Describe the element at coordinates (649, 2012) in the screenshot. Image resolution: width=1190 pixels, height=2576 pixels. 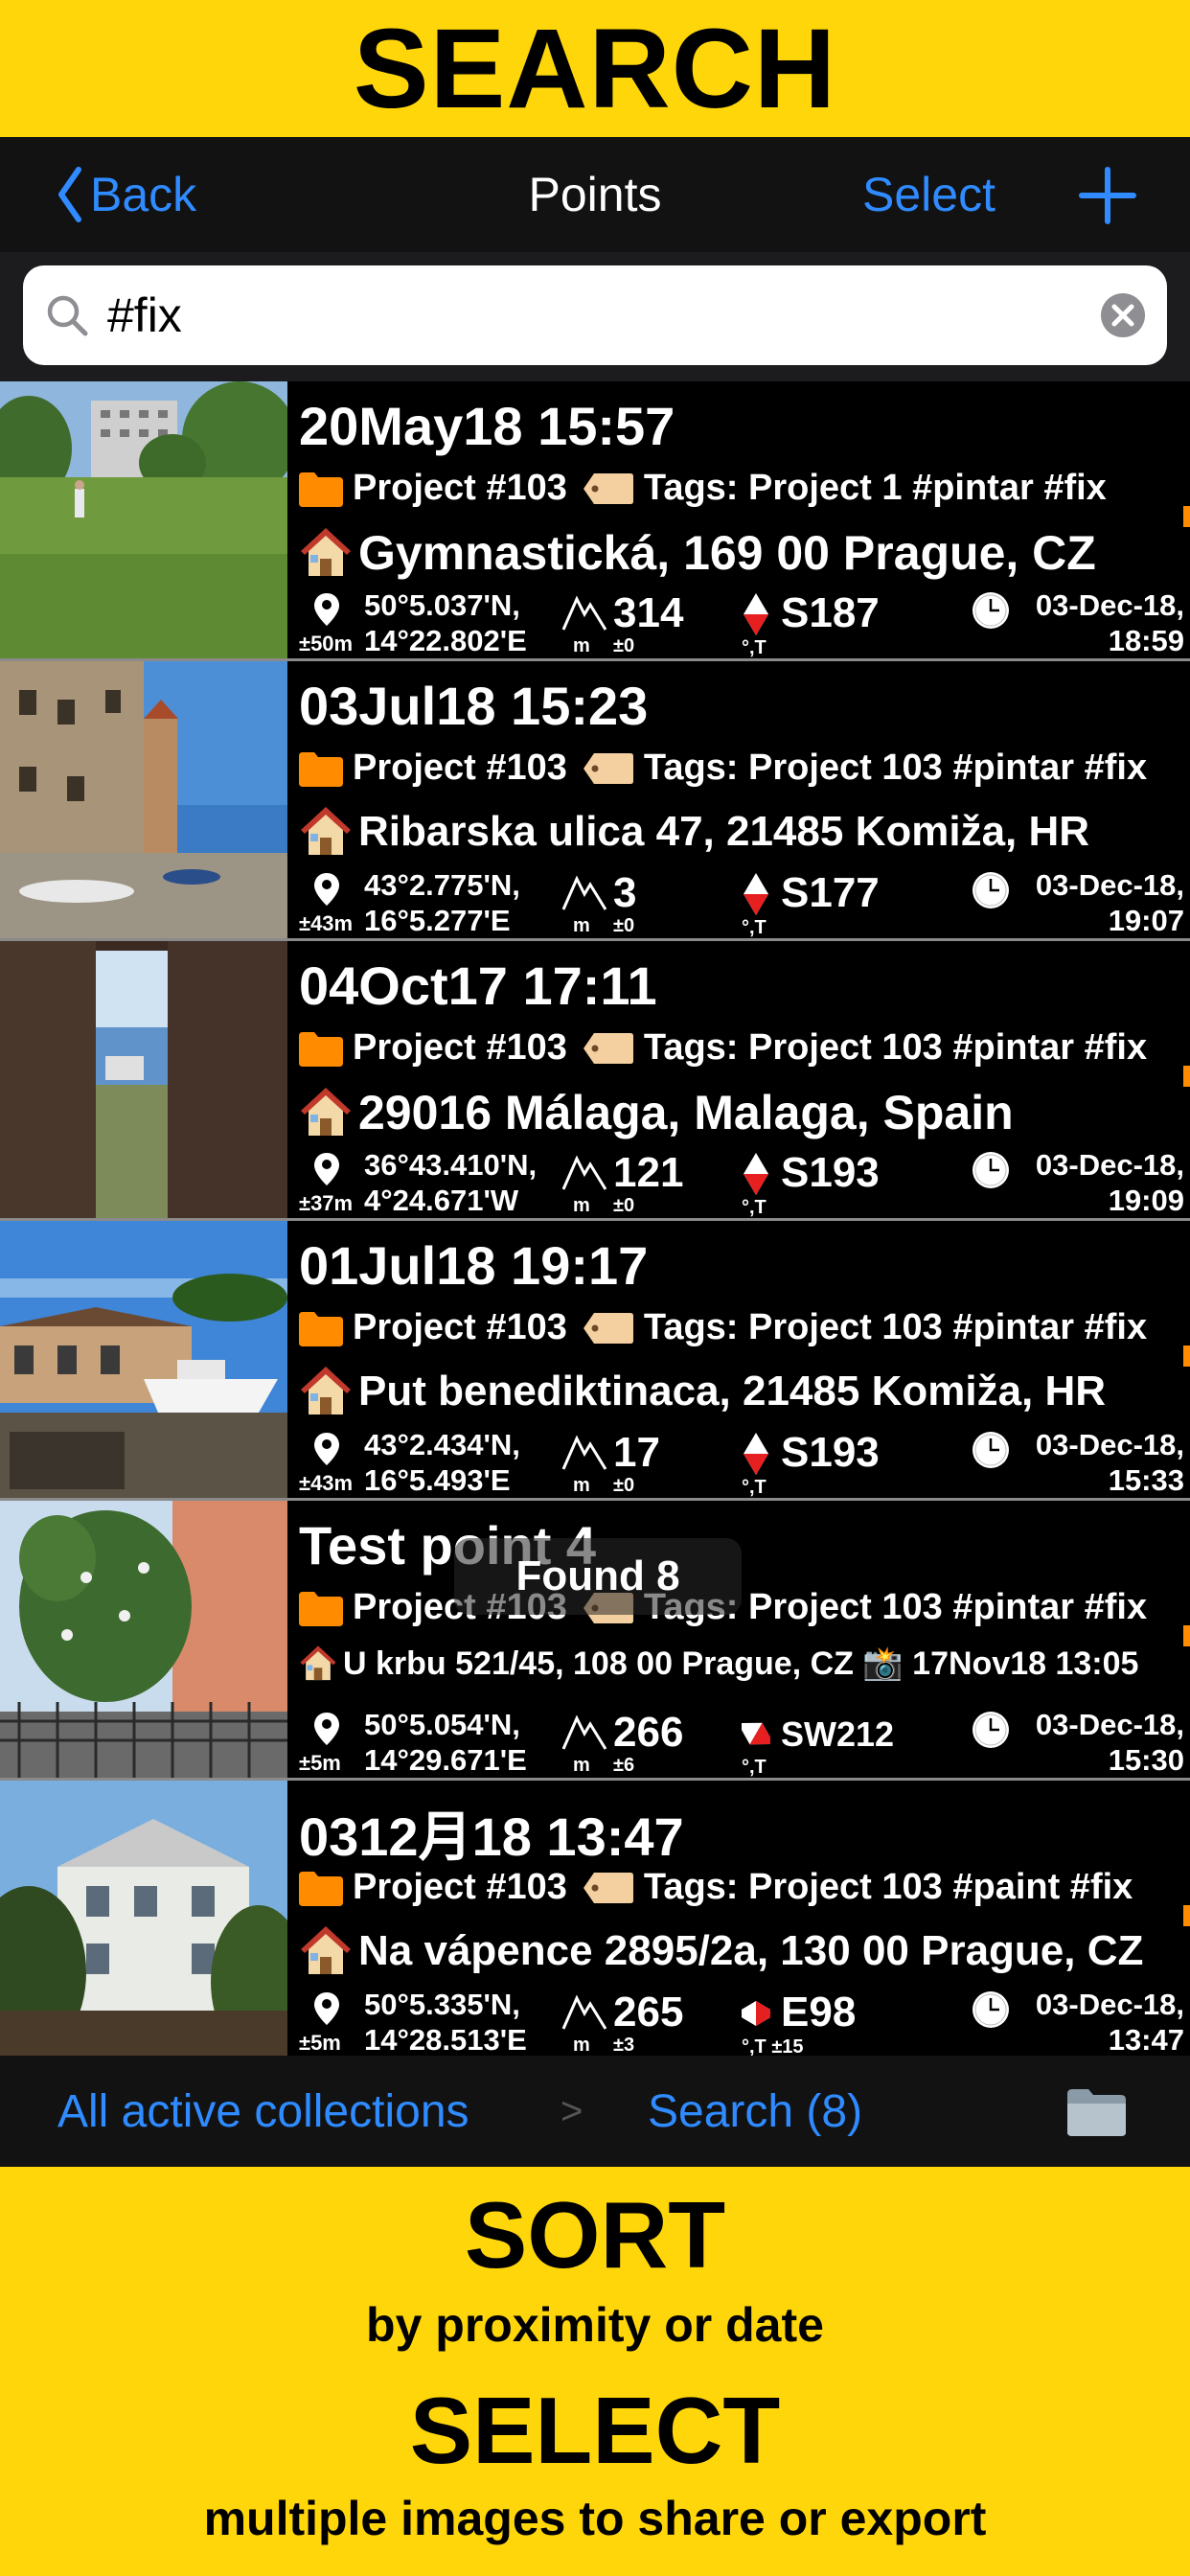
I see `altitude-value: 265` at that location.